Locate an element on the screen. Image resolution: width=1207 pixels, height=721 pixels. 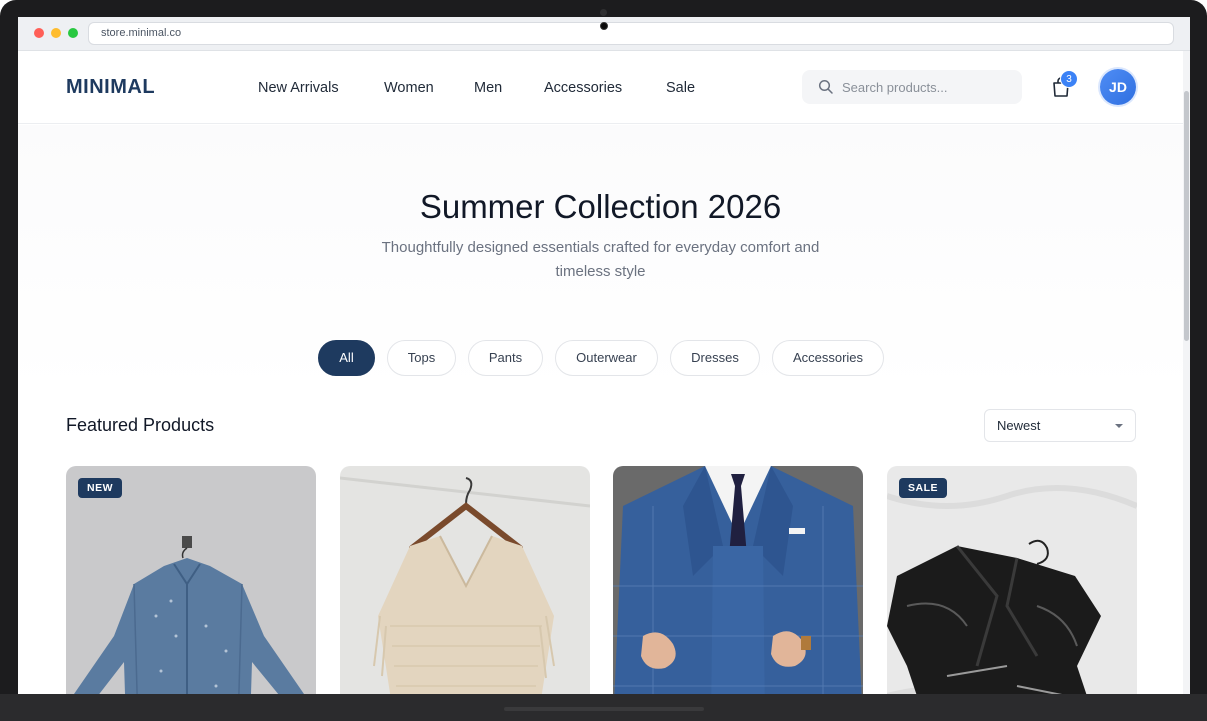
product-image-leather-jacket is located at coordinates (1012, 580).